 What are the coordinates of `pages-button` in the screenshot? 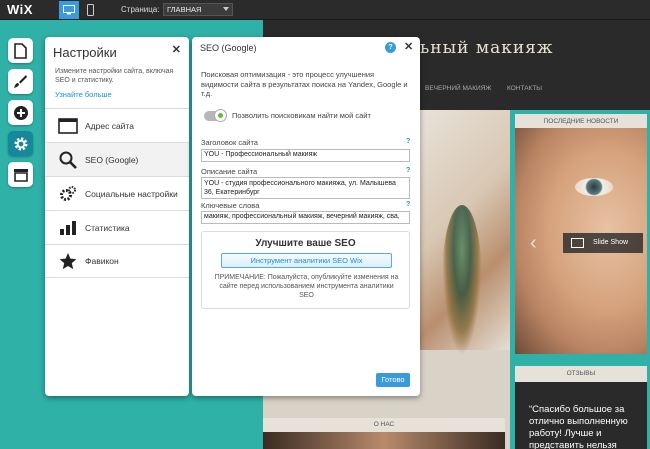 It's located at (20, 50).